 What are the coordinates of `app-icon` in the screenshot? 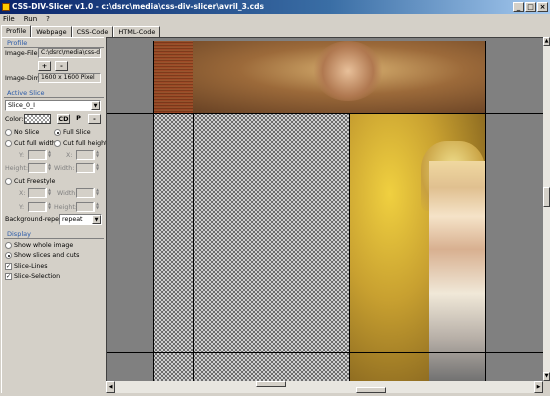 It's located at (6, 7).